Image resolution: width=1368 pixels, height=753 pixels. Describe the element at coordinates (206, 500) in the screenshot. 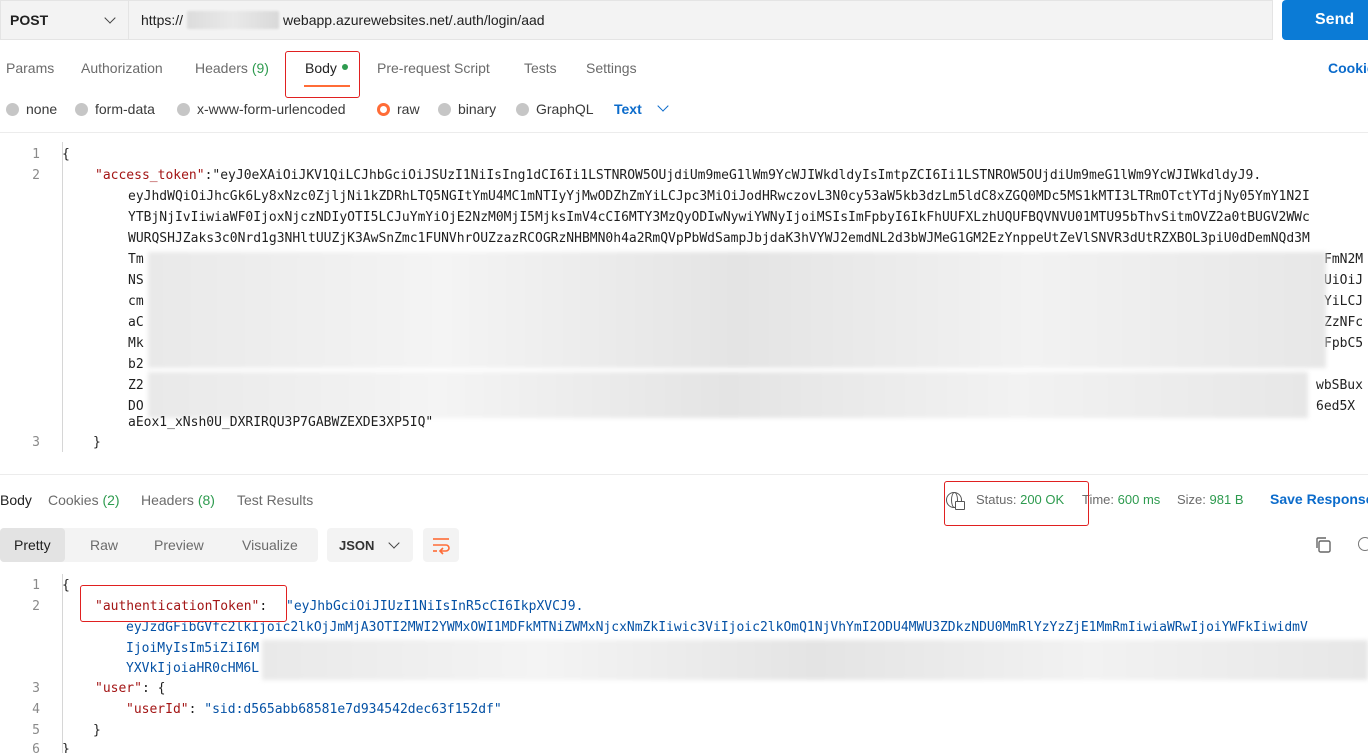

I see `resp-headers-count: (8)` at that location.